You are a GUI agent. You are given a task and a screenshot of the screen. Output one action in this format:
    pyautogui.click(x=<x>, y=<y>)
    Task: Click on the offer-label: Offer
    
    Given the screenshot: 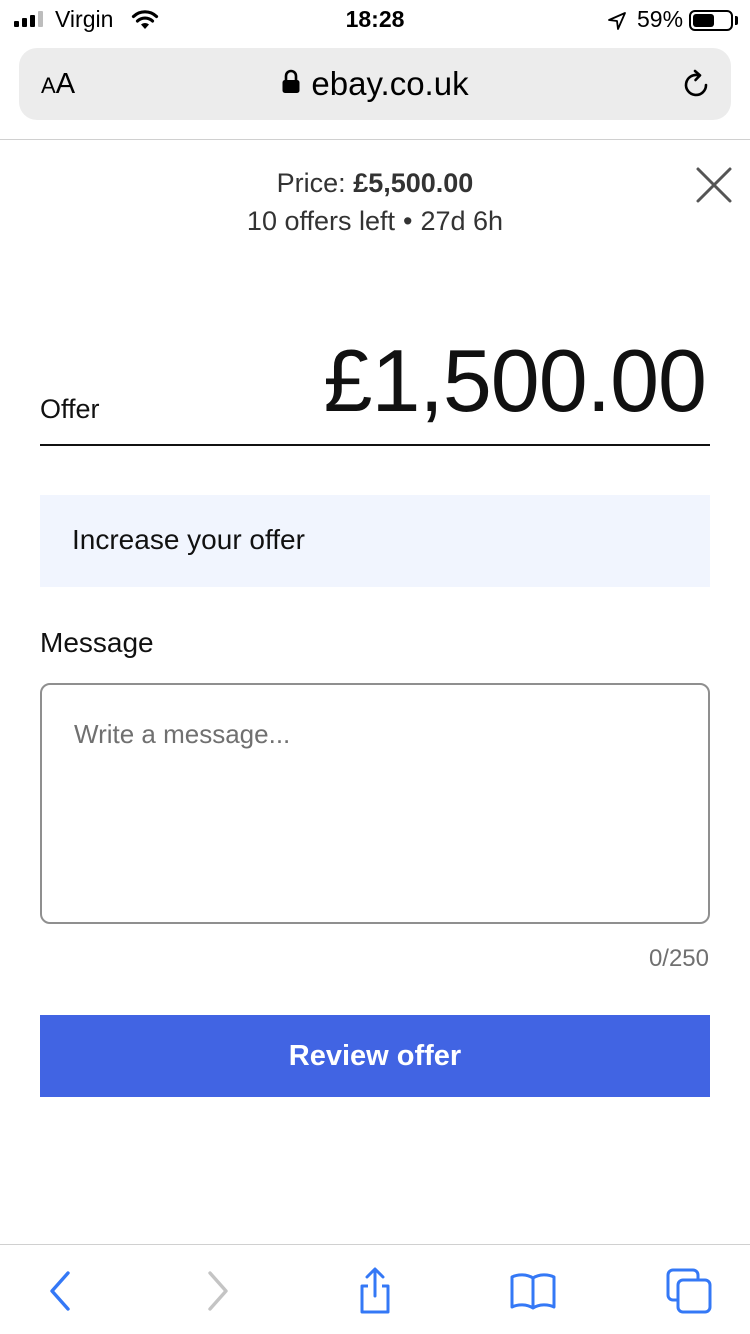 What is the action you would take?
    pyautogui.click(x=70, y=409)
    